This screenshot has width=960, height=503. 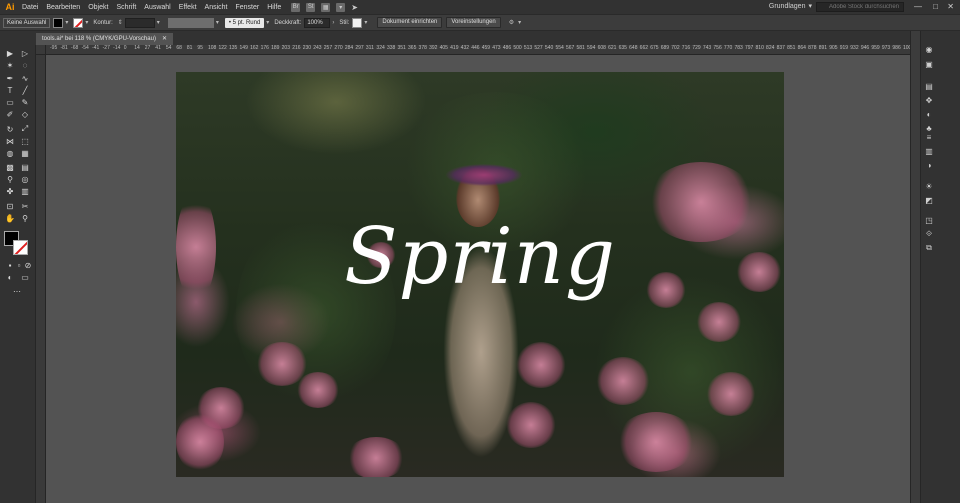 I want to click on arrange-documents-icon: ⚙, so click(x=511, y=22).